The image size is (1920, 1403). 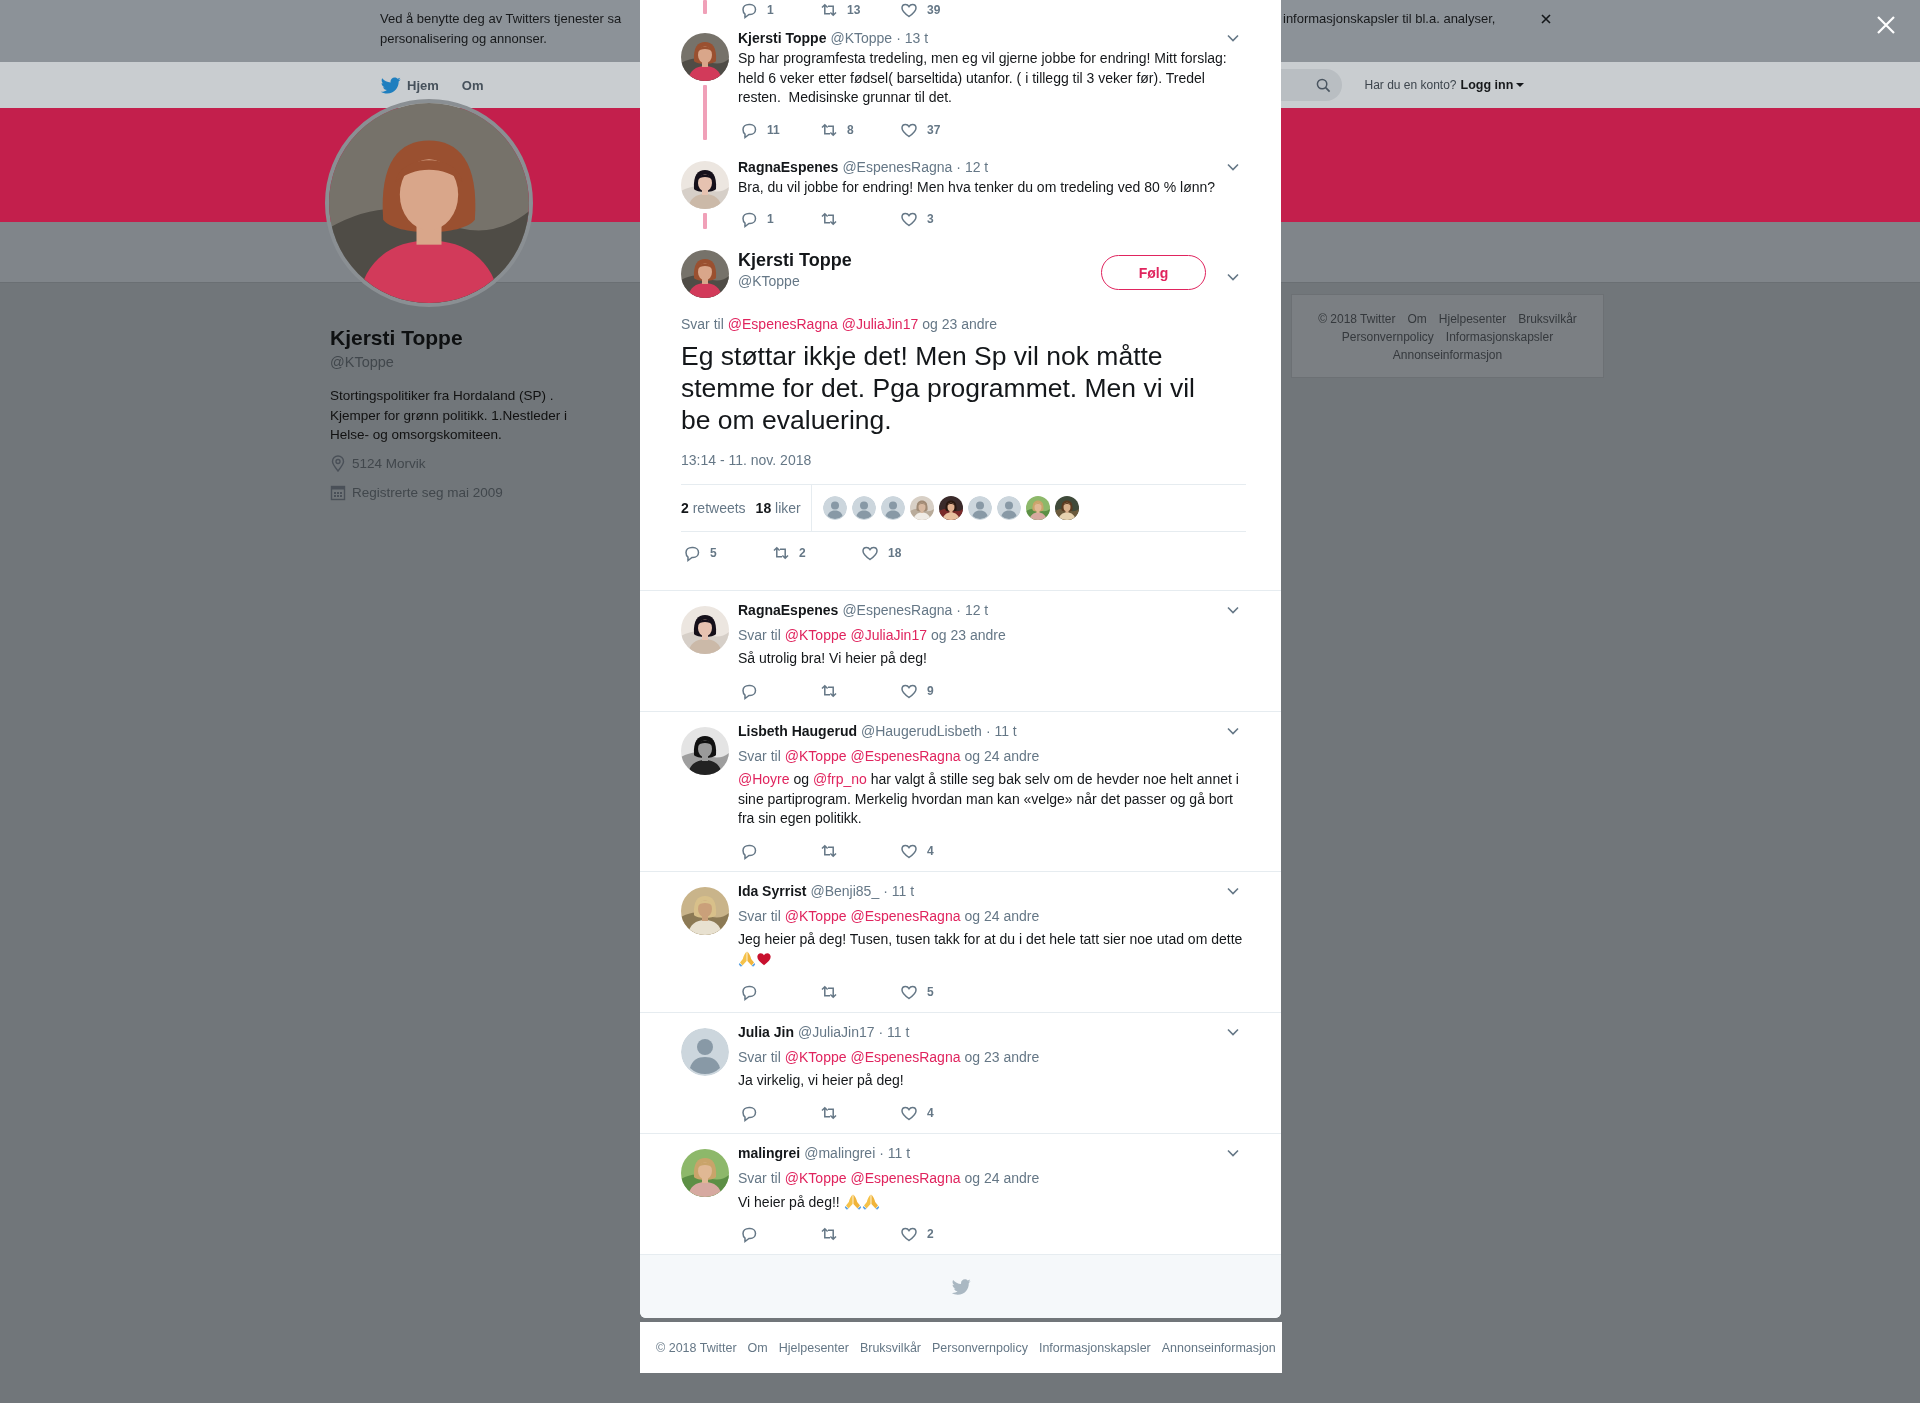 I want to click on like-button: 2, so click(x=938, y=1234).